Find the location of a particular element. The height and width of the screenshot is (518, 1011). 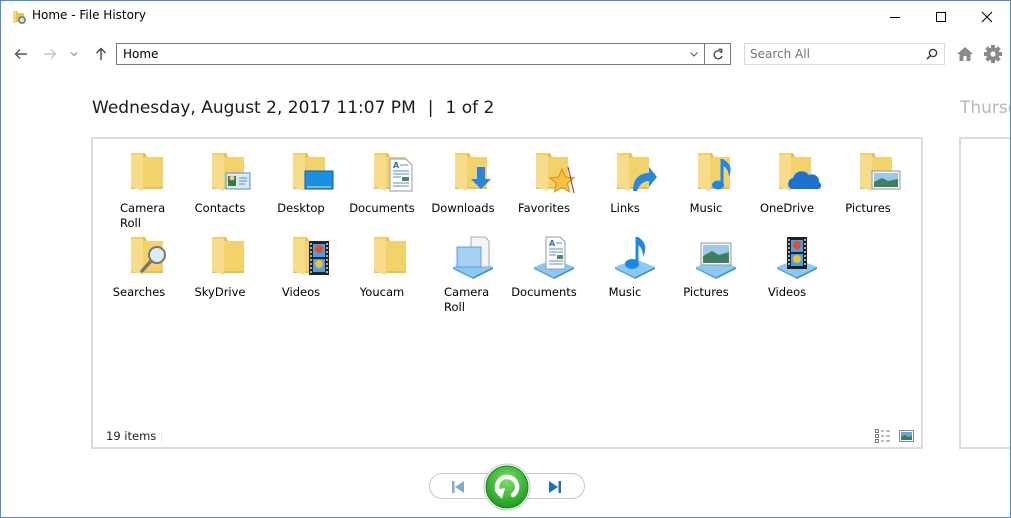

address-bar: Home is located at coordinates (410, 54).